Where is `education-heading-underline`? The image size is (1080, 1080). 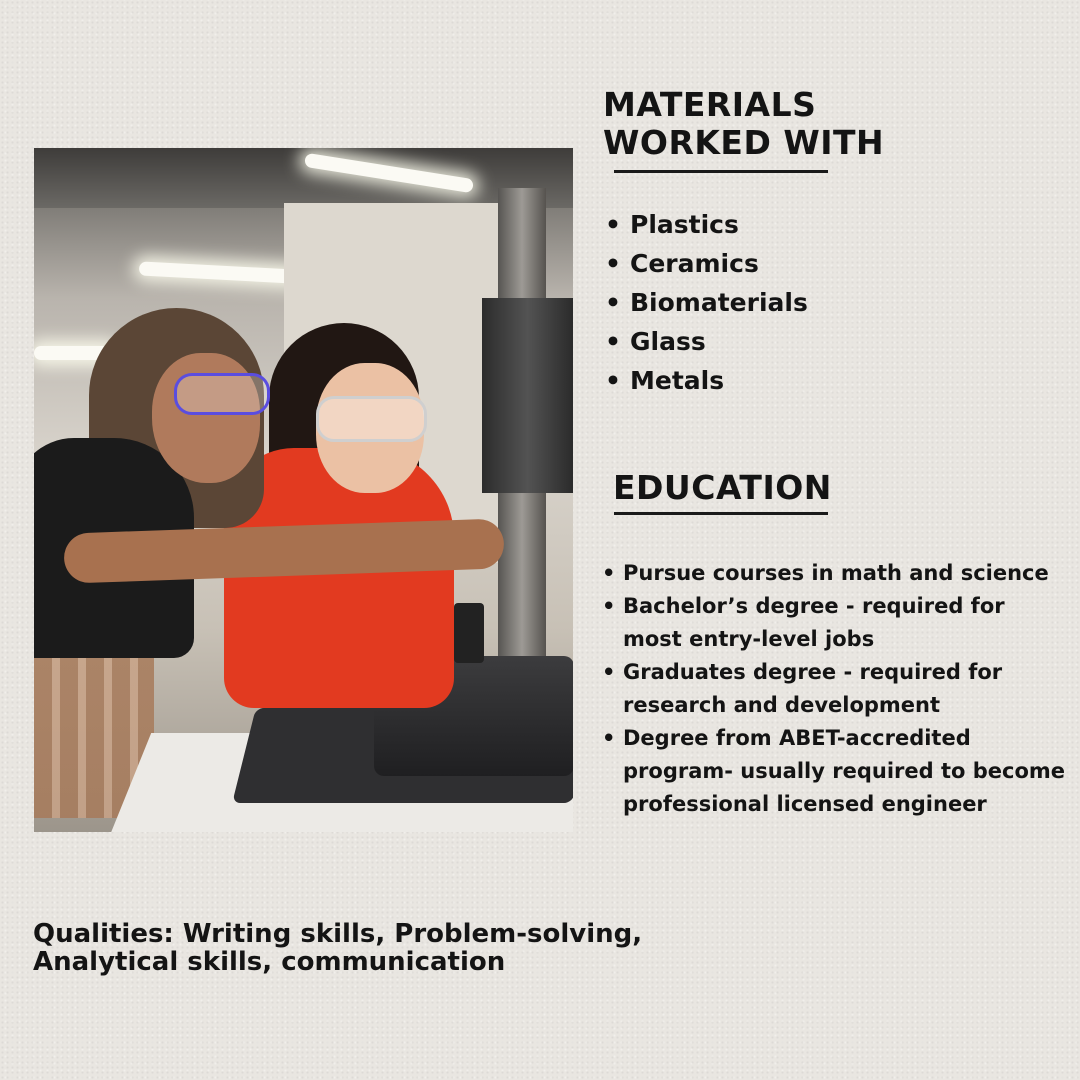
education-heading-underline is located at coordinates (721, 513).